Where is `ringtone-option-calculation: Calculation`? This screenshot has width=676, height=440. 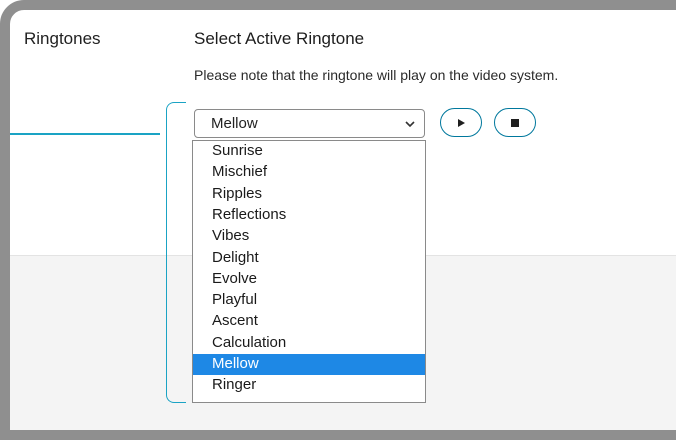
ringtone-option-calculation: Calculation is located at coordinates (309, 343).